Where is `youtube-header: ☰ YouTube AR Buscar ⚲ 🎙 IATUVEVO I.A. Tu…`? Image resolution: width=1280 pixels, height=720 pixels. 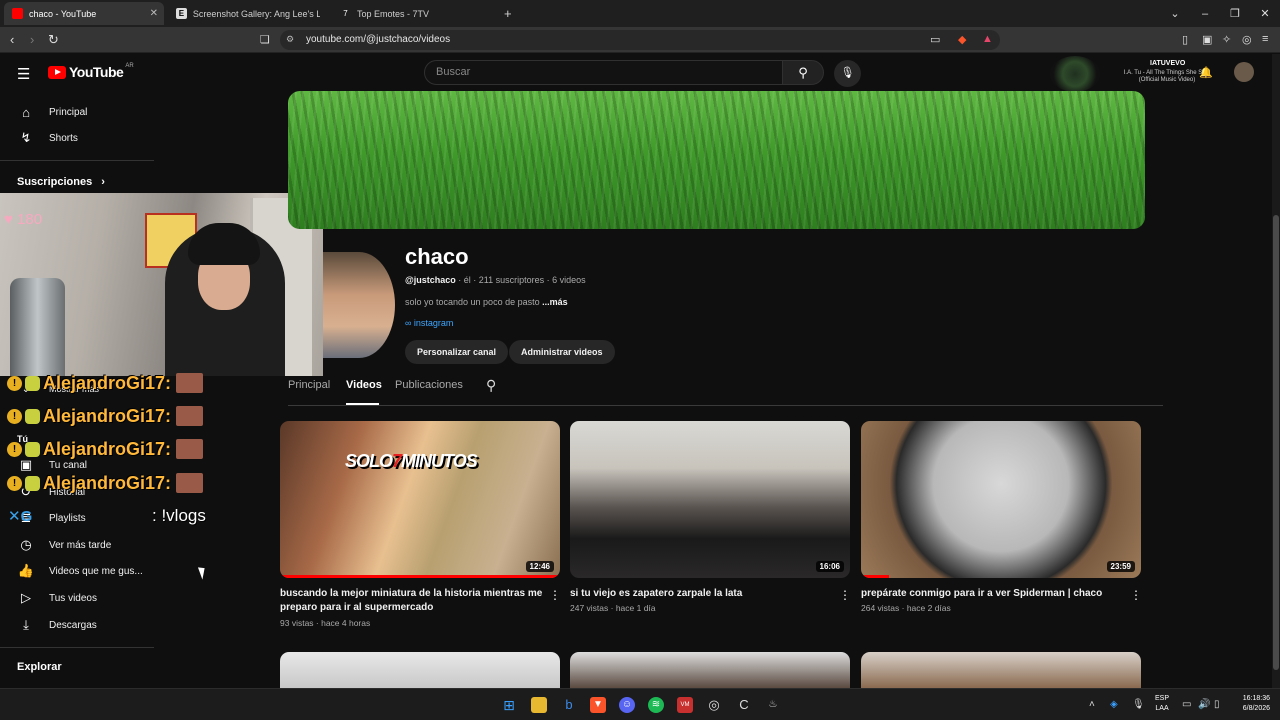
youtube-header: ☰ YouTube AR Buscar ⚲ 🎙 IATUVEVO I.A. Tu… is located at coordinates (640, 73).